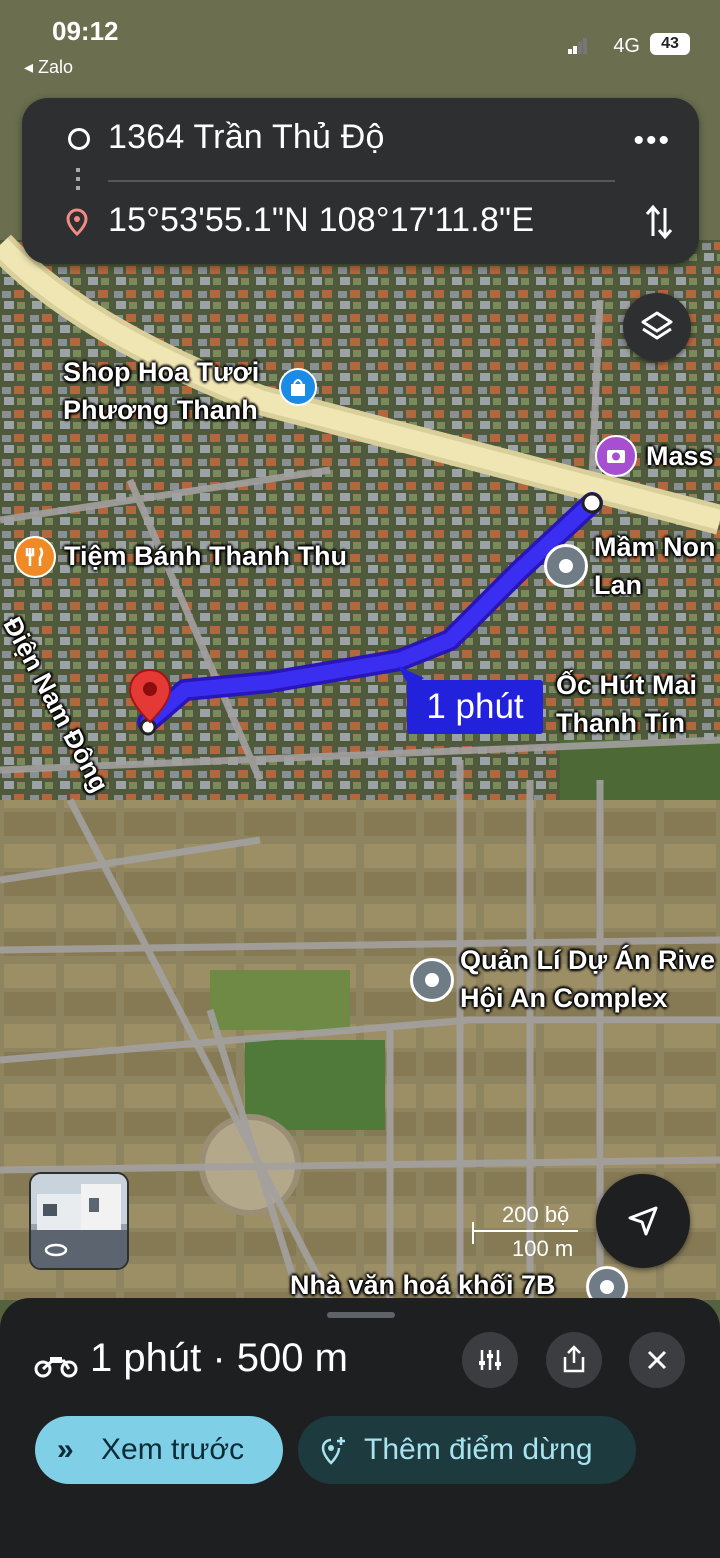  What do you see at coordinates (85, 31) in the screenshot?
I see `clock: 09:12` at bounding box center [85, 31].